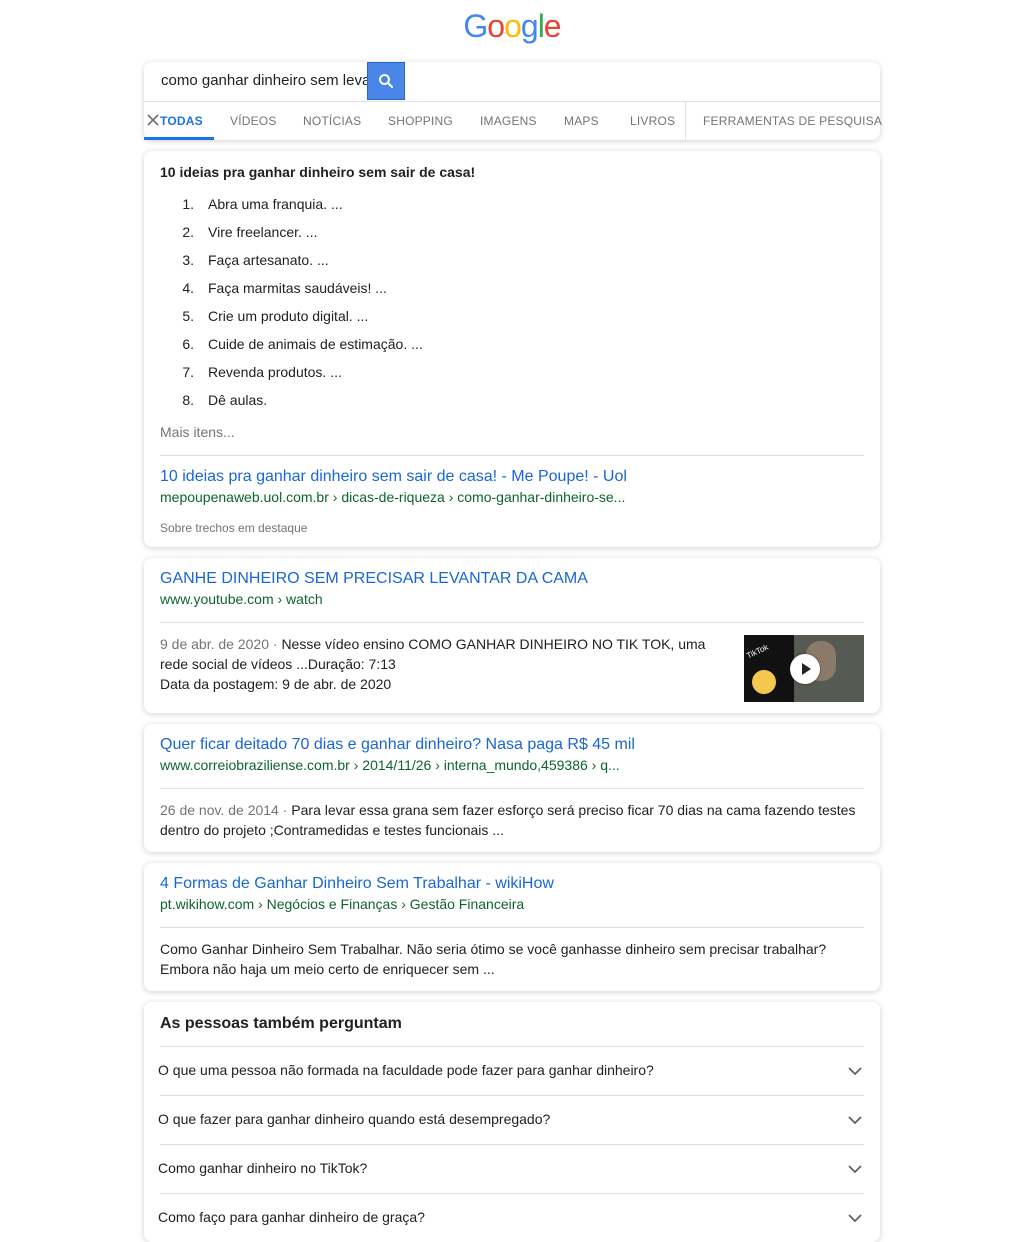  What do you see at coordinates (511, 1217) in the screenshot?
I see `question-item: Como faço para ganhar dinheiro de graça?` at bounding box center [511, 1217].